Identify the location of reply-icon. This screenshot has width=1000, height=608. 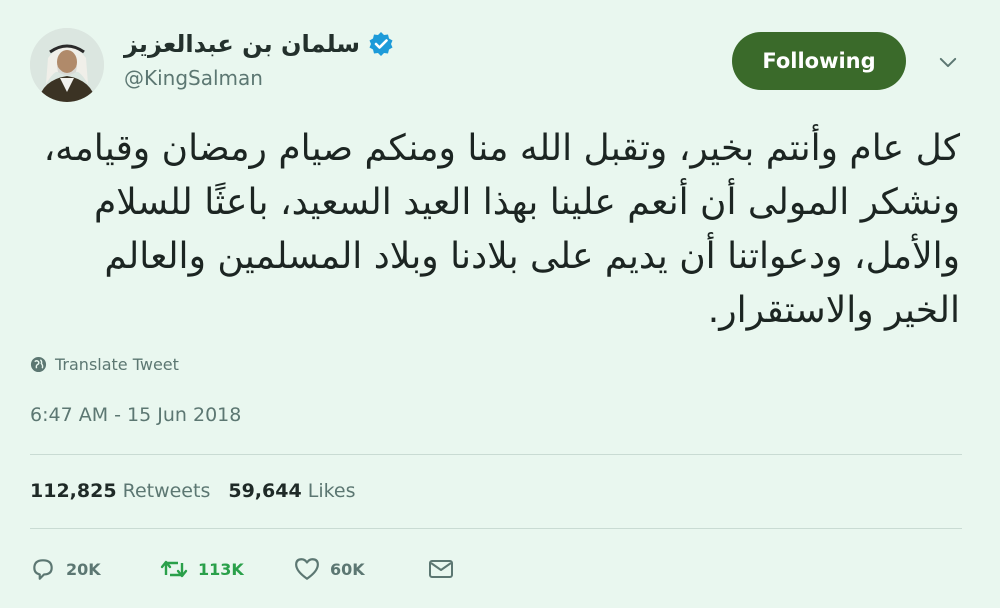
(43, 569).